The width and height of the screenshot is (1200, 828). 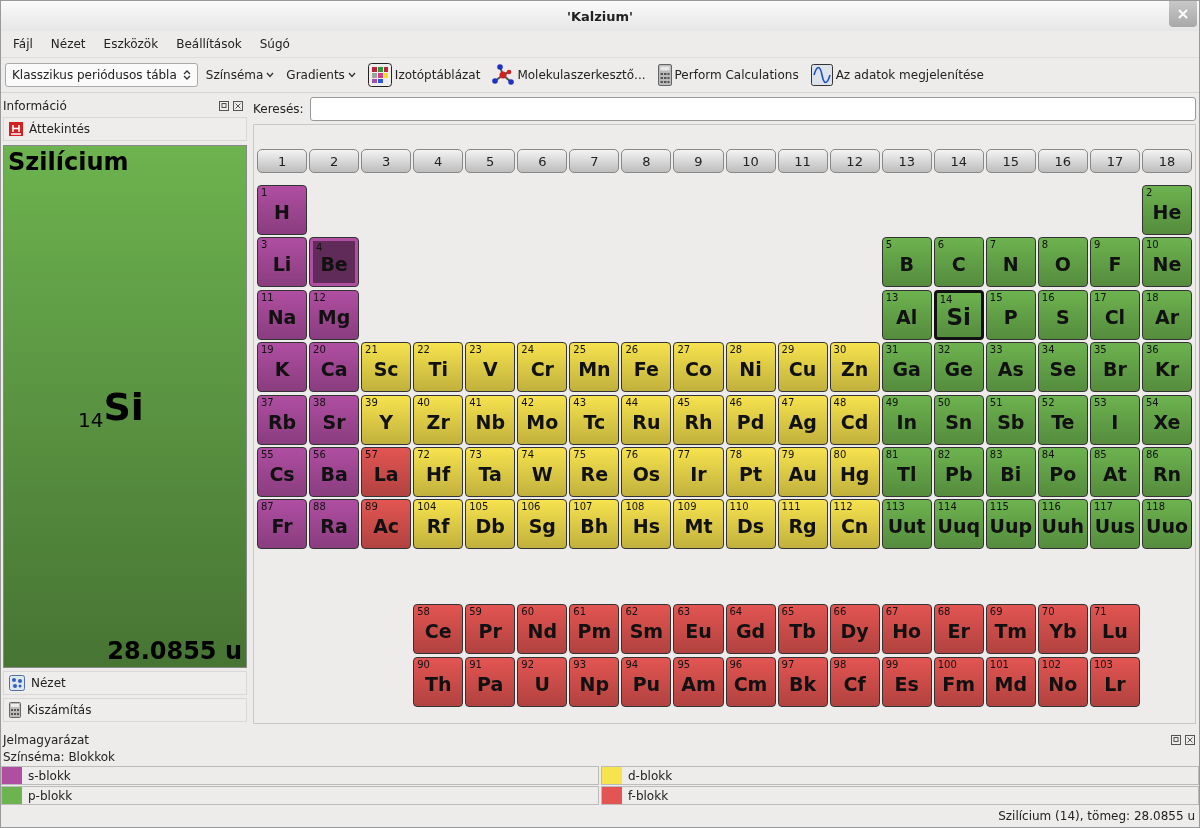 What do you see at coordinates (1062, 681) in the screenshot?
I see `element-tile: 102 No` at bounding box center [1062, 681].